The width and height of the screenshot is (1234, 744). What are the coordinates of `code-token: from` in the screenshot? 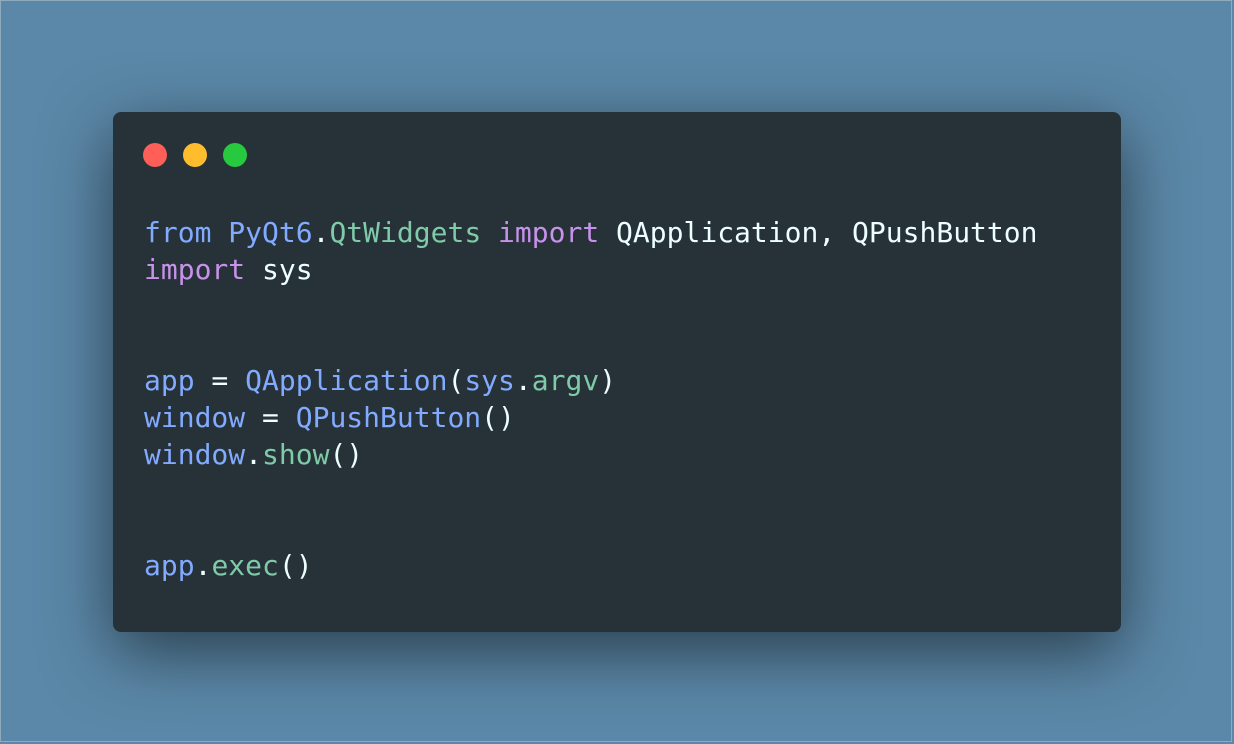 It's located at (178, 232).